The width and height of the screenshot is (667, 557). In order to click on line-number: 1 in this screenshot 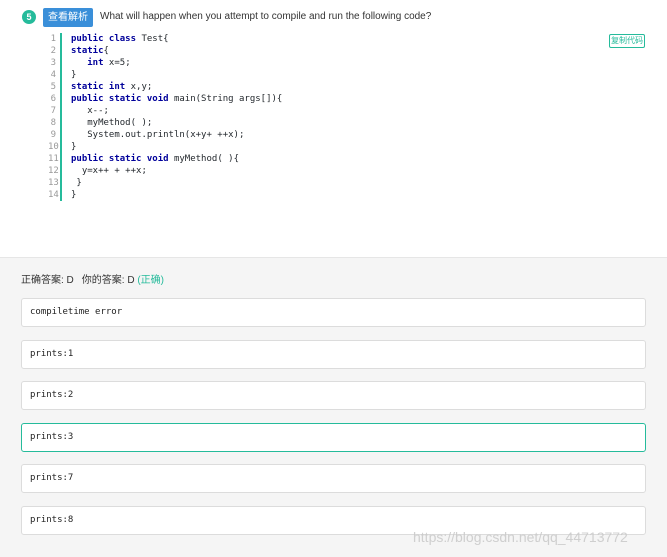, I will do `click(55, 39)`.